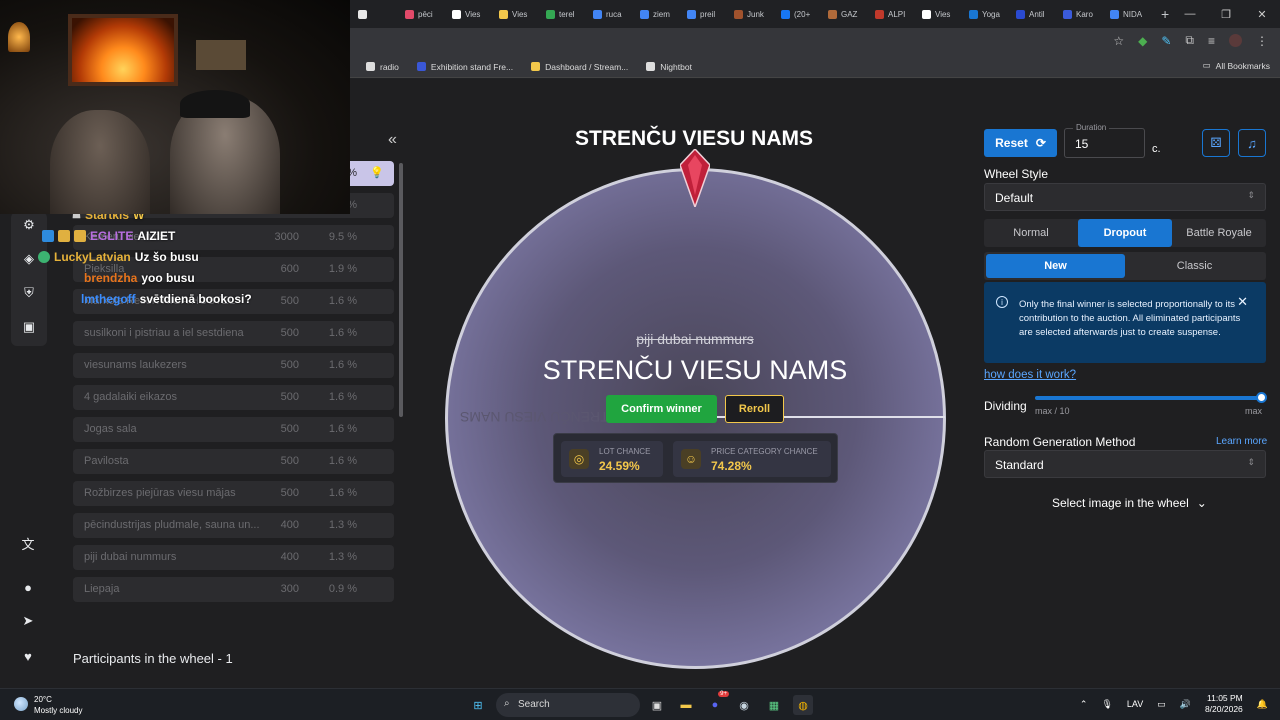 The height and width of the screenshot is (720, 1280). Describe the element at coordinates (233, 461) in the screenshot. I see `participant-row: Pavilosta 500 1.6 %` at that location.